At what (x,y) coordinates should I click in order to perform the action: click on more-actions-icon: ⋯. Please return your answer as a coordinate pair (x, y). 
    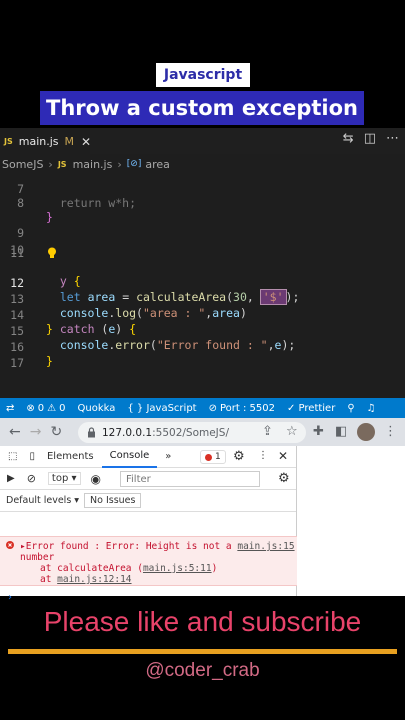
    Looking at the image, I should click on (392, 138).